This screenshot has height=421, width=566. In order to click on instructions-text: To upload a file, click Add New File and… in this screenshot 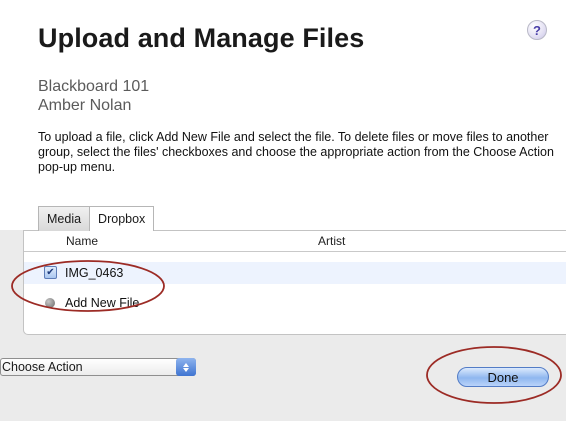, I will do `click(296, 152)`.